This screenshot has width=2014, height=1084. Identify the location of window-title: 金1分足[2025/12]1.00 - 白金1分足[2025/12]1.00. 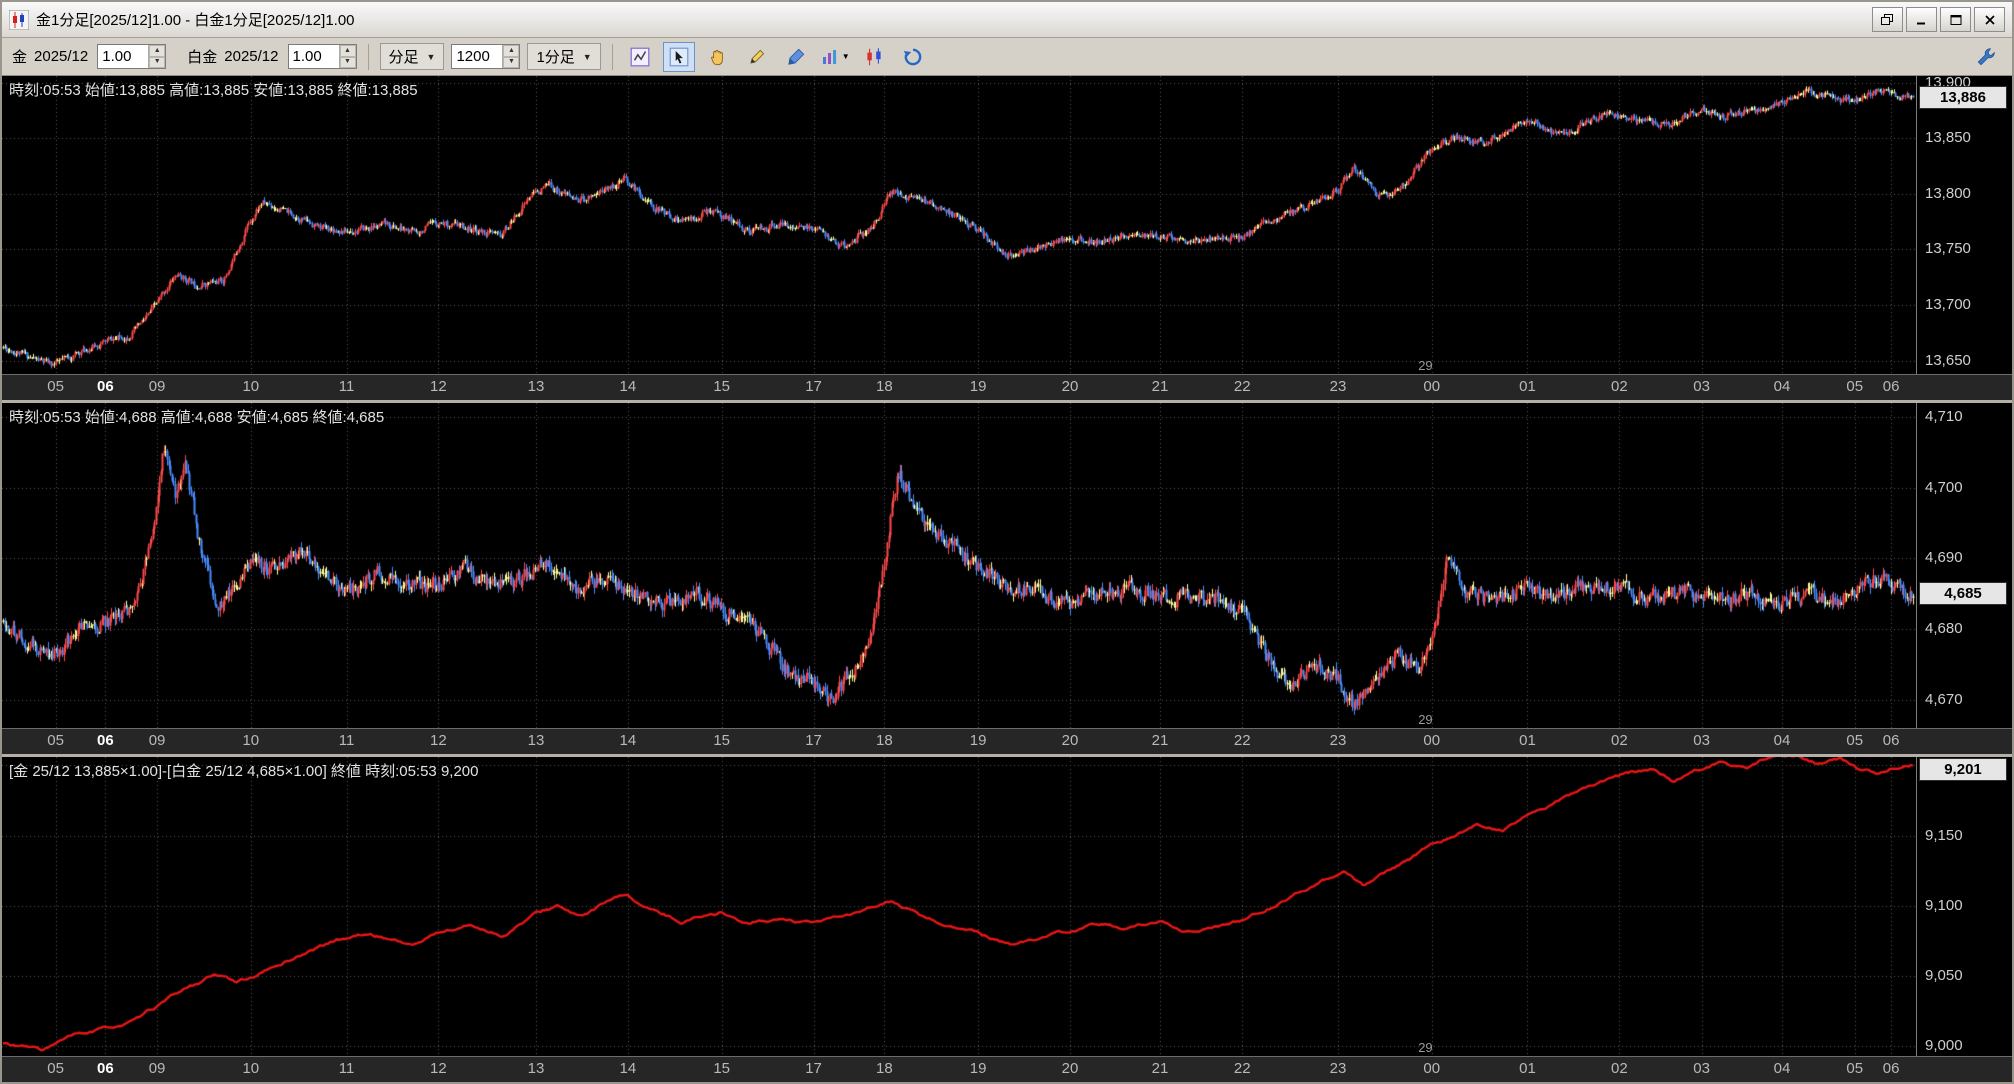
(195, 20).